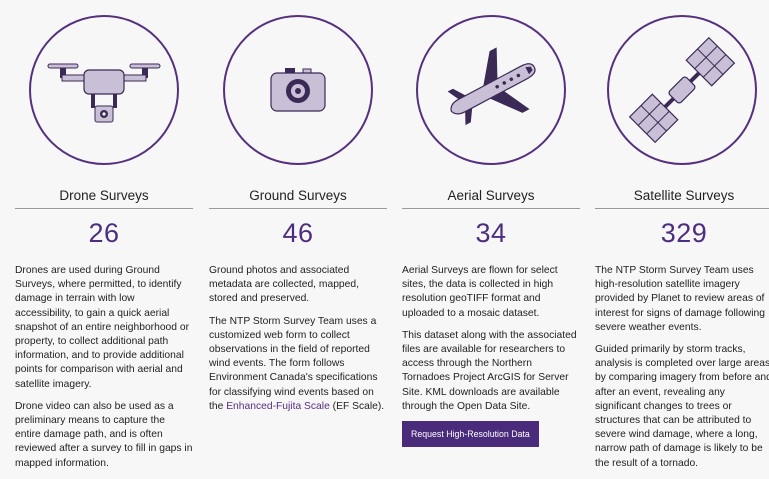 Image resolution: width=769 pixels, height=479 pixels. I want to click on enhanced-fujita-scale-link: Enhanced-Fujita Scale, so click(278, 406).